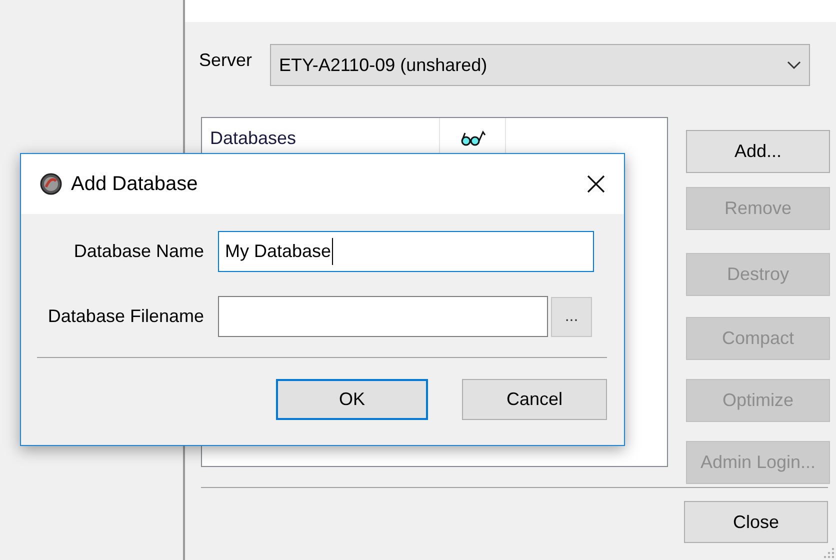 The width and height of the screenshot is (836, 560). I want to click on app-logo-icon, so click(51, 184).